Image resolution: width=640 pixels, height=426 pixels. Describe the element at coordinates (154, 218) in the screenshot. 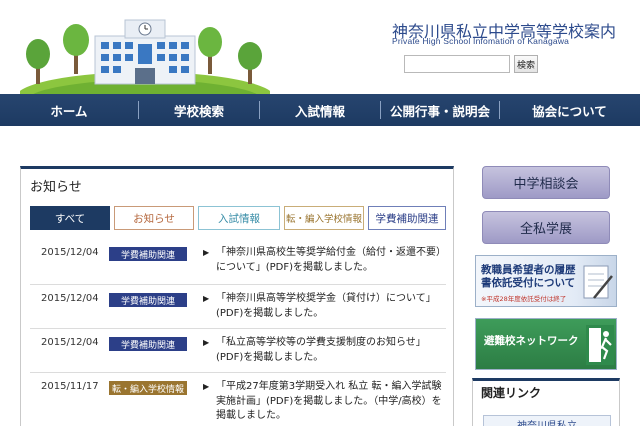

I see `tab-notices: お知らせ` at that location.